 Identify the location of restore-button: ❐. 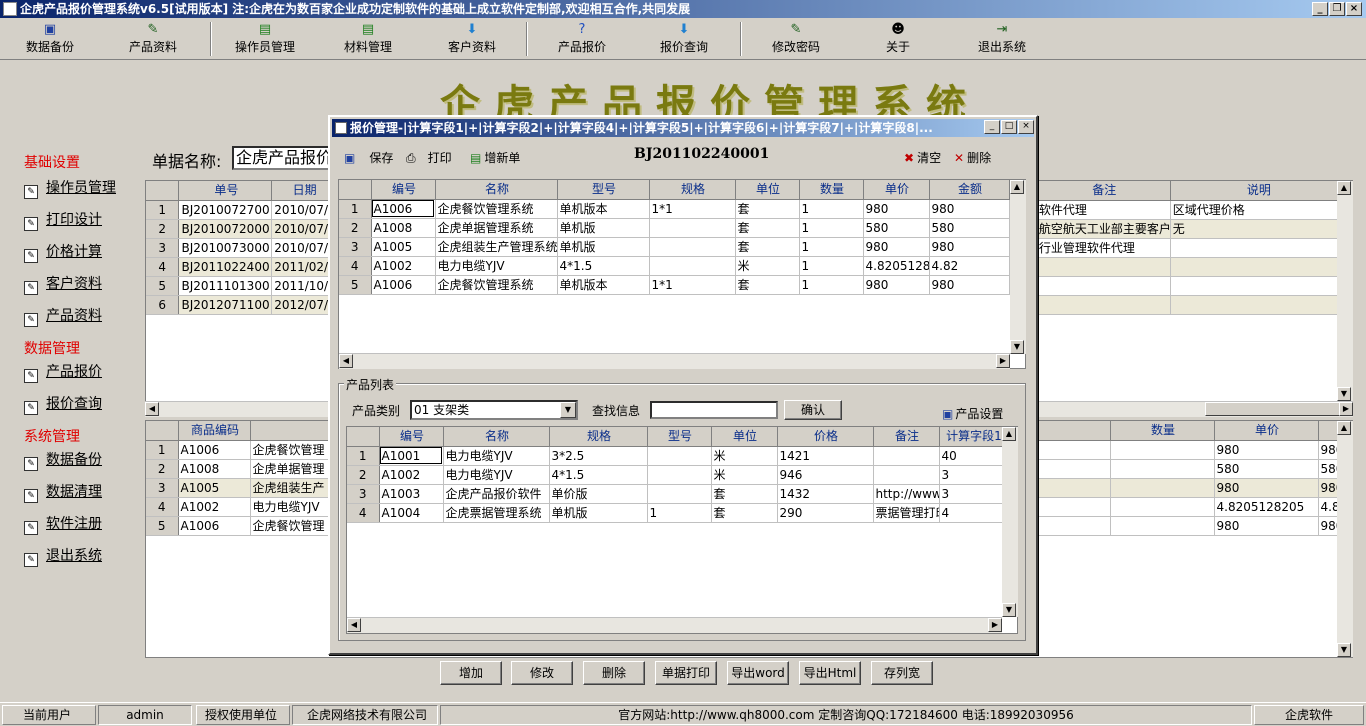
(1337, 9).